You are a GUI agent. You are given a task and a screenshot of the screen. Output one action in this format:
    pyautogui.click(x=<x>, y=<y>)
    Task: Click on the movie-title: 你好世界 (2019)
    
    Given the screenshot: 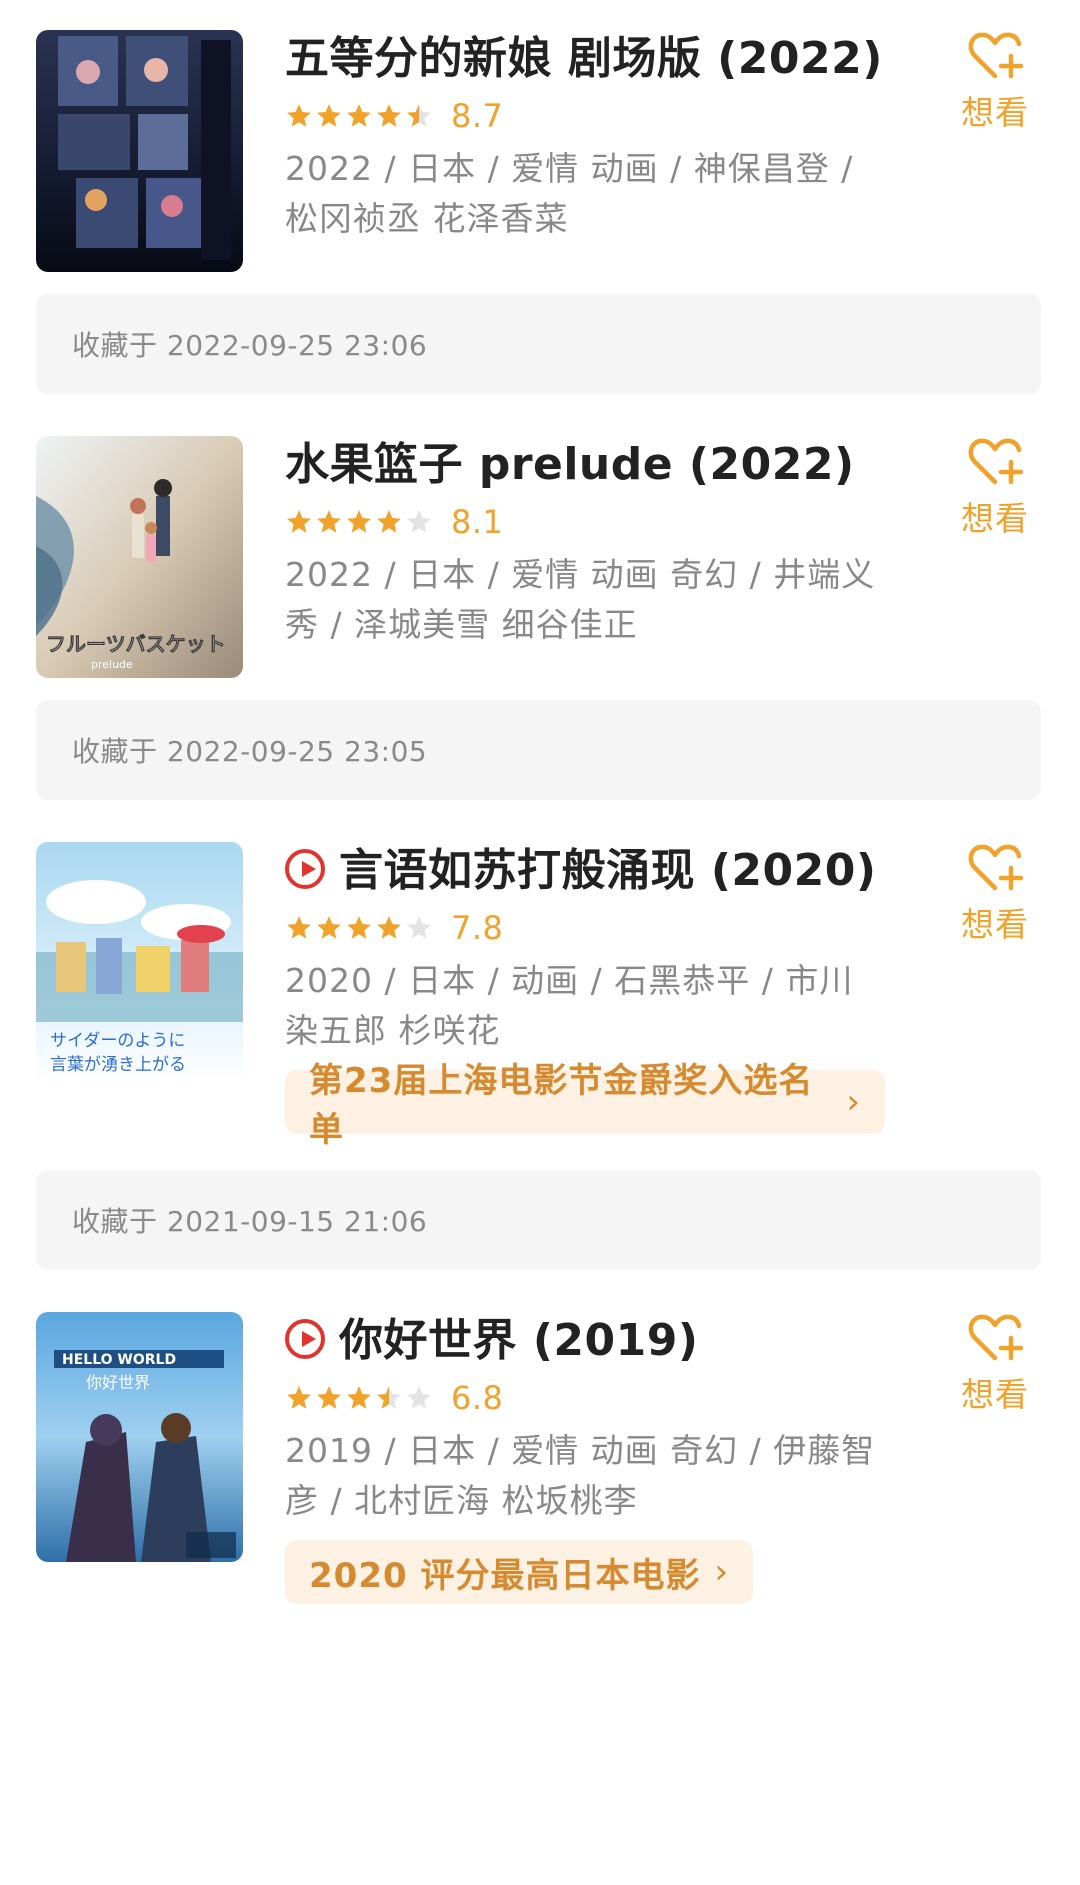 What is the action you would take?
    pyautogui.click(x=585, y=1341)
    